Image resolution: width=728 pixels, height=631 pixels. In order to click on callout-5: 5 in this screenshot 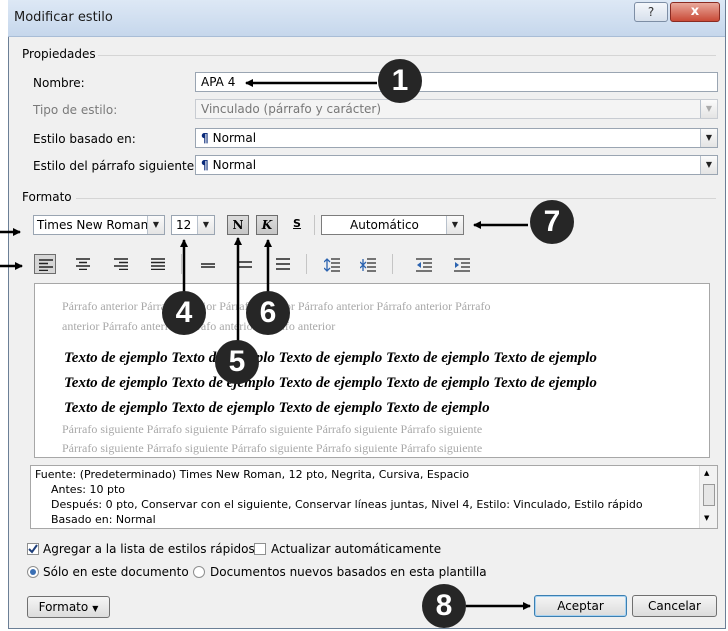, I will do `click(237, 362)`.